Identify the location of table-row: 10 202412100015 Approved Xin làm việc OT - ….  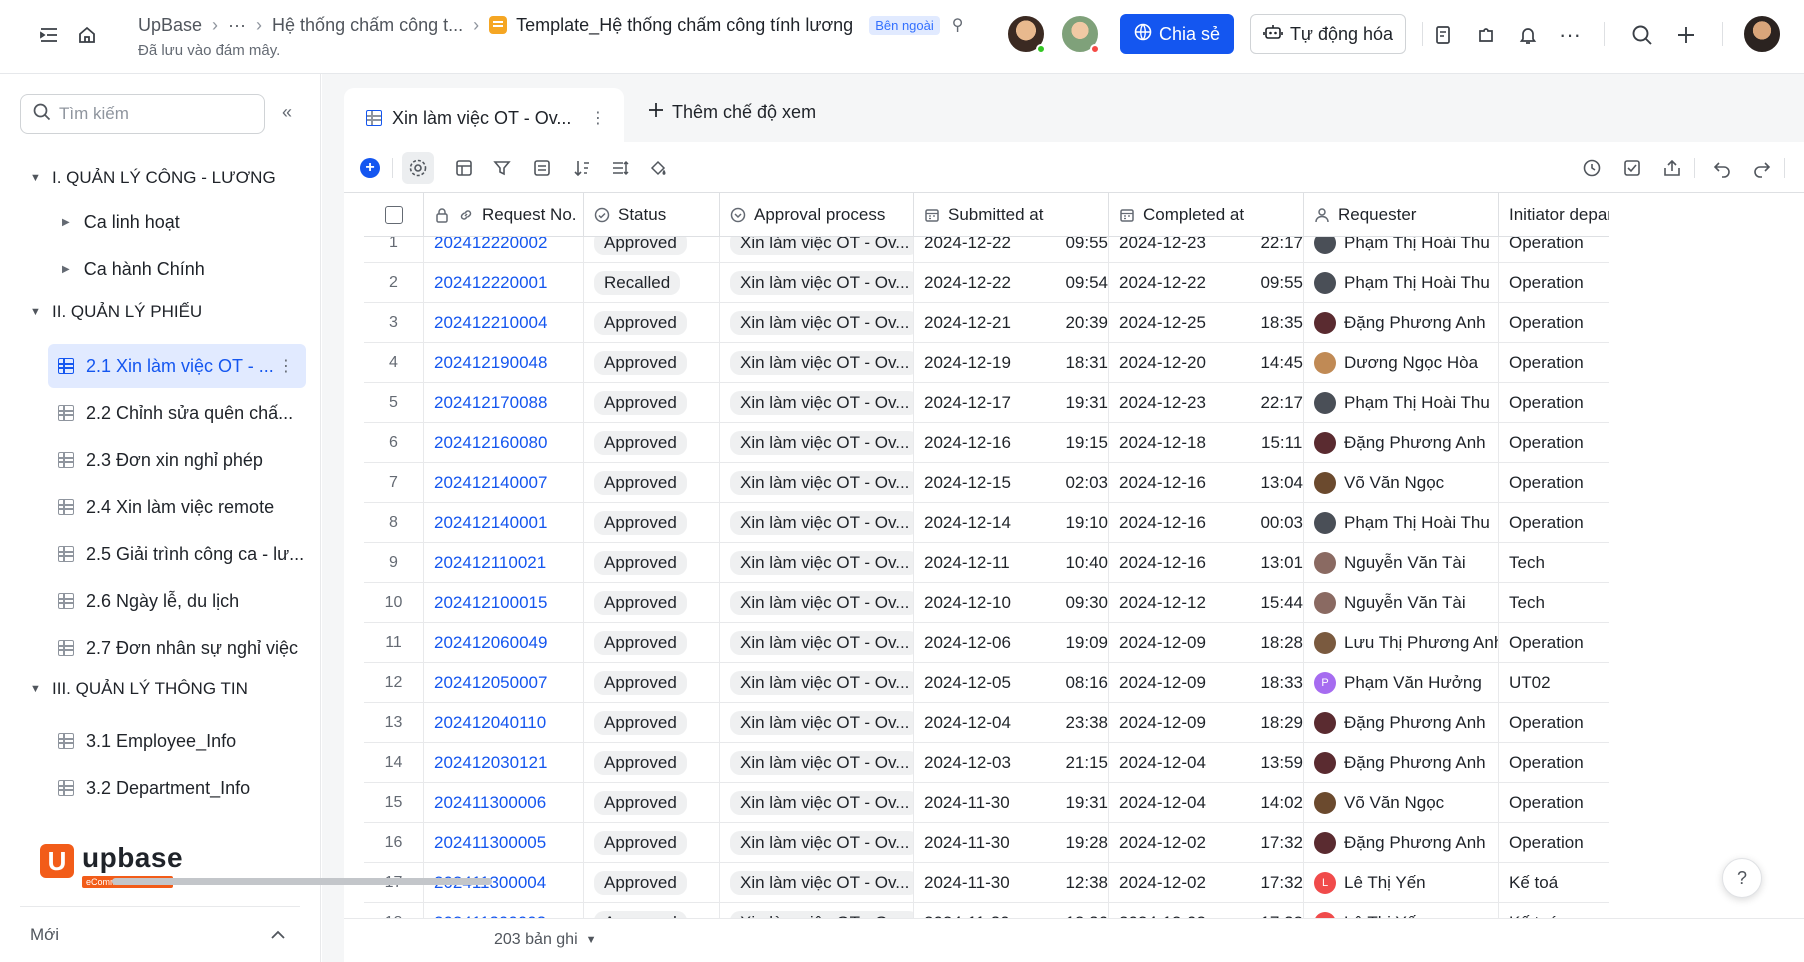
(986, 603).